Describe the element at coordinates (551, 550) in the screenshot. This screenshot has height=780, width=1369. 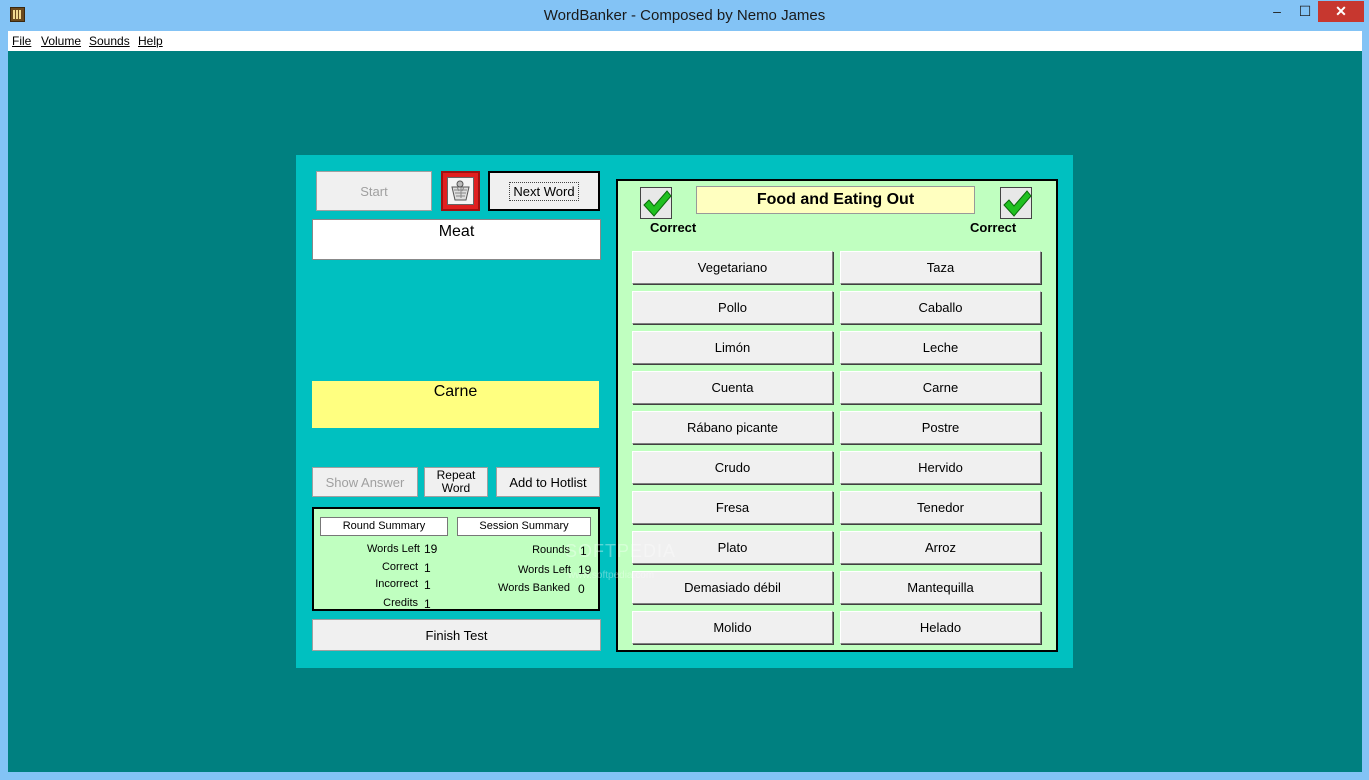
I see `session-rounds-label: Rounds` at that location.